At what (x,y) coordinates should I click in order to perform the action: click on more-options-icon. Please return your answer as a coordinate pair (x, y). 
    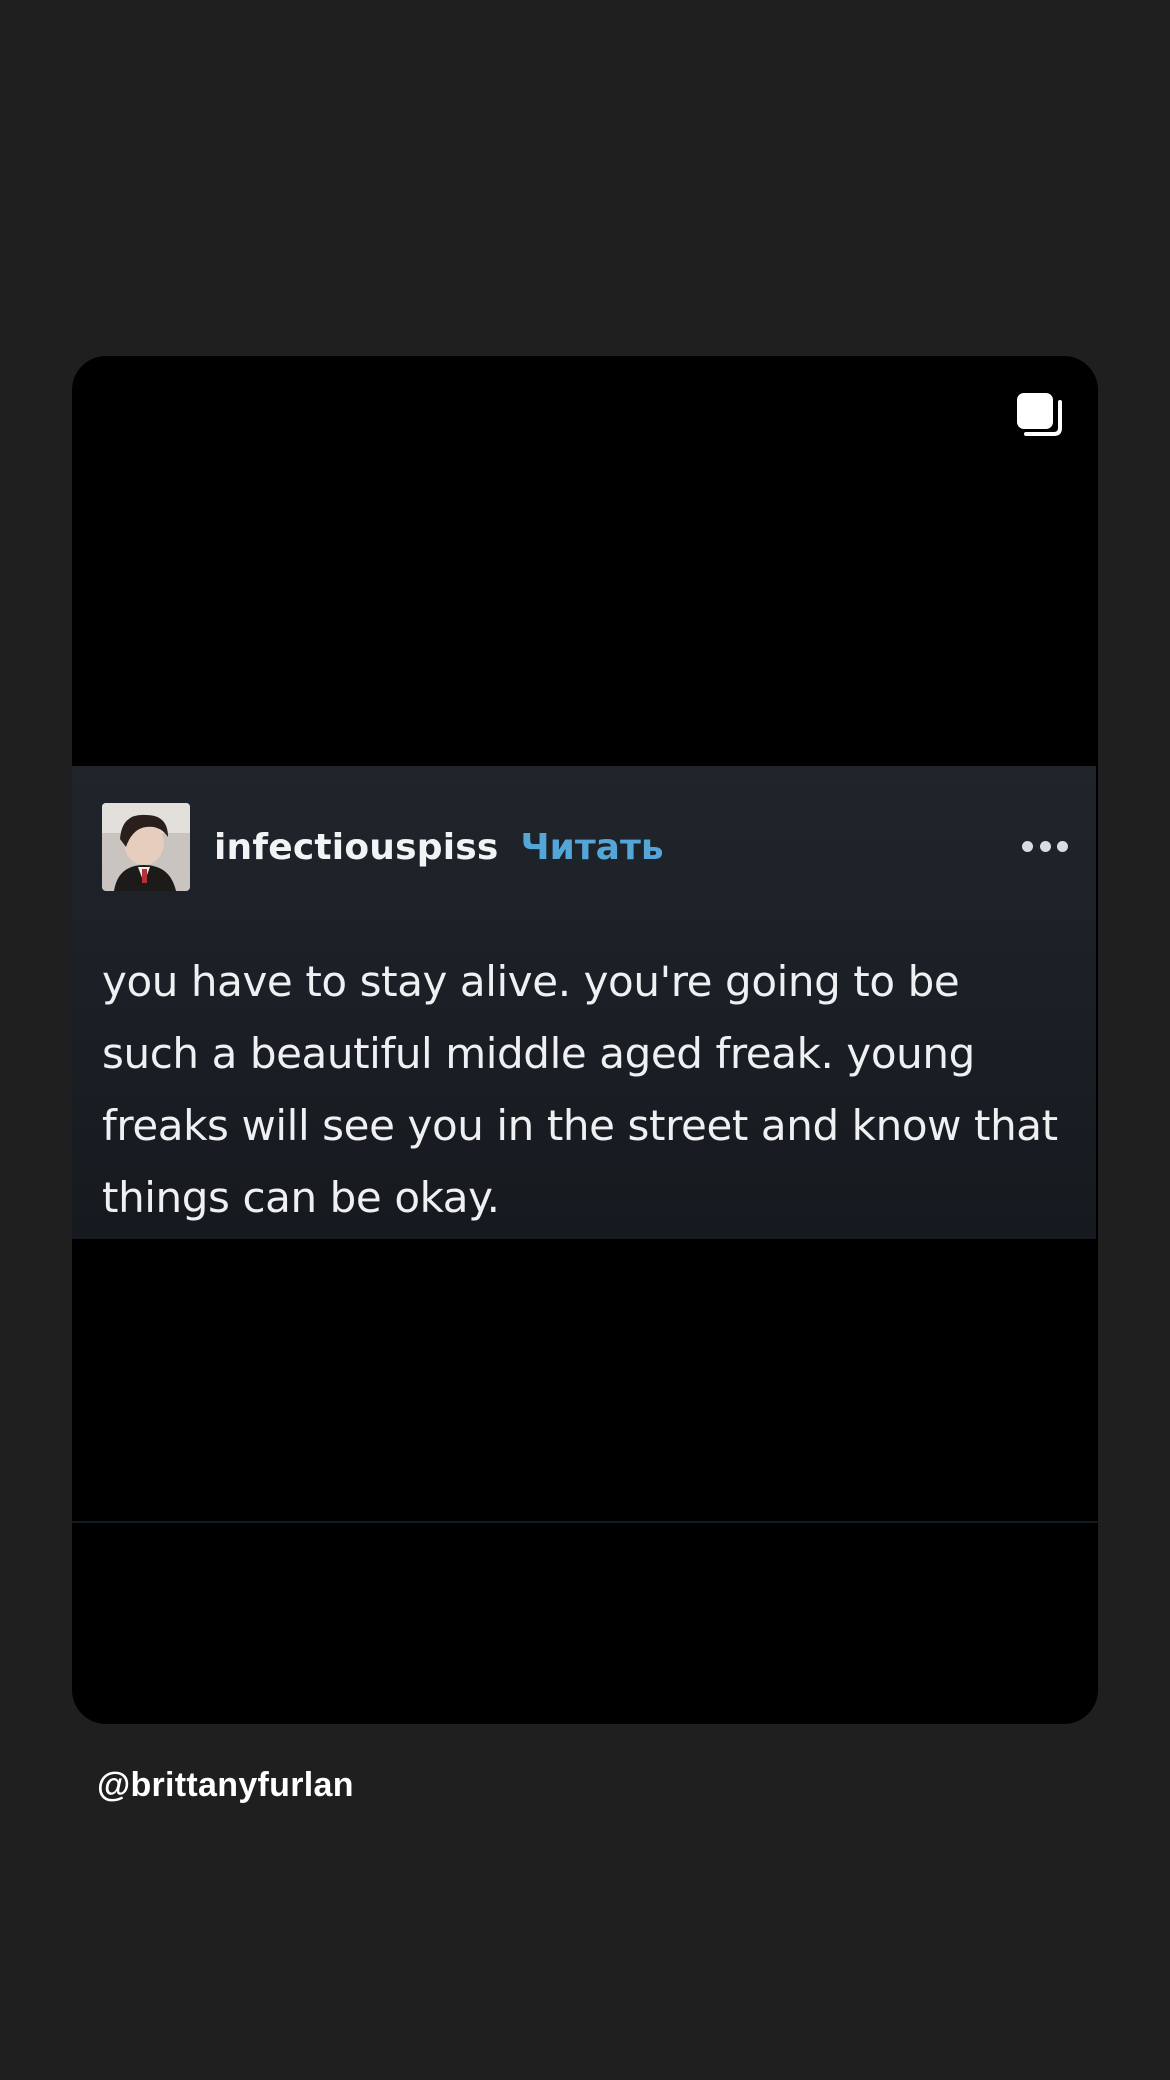
    Looking at the image, I should click on (1045, 846).